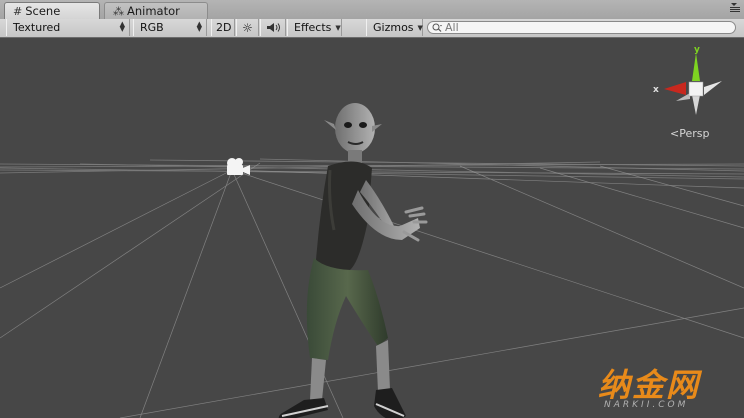  I want to click on grid-icon: #, so click(18, 11).